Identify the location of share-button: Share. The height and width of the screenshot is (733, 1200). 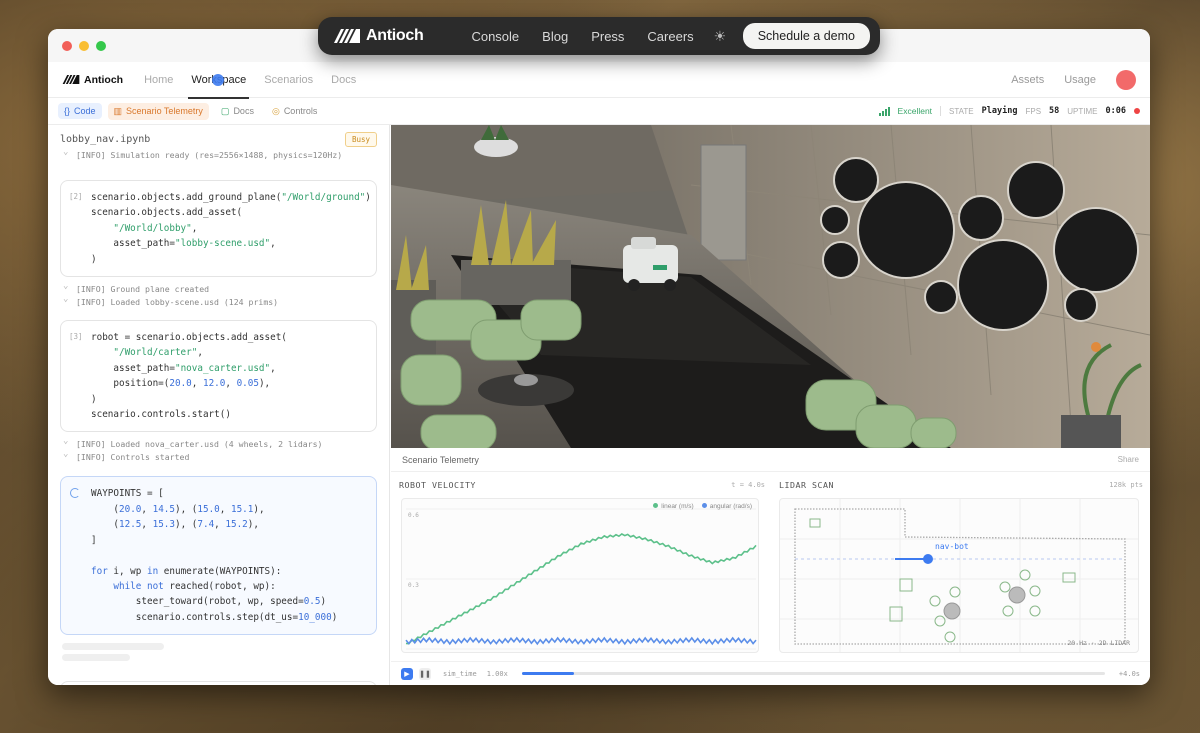
(1128, 459).